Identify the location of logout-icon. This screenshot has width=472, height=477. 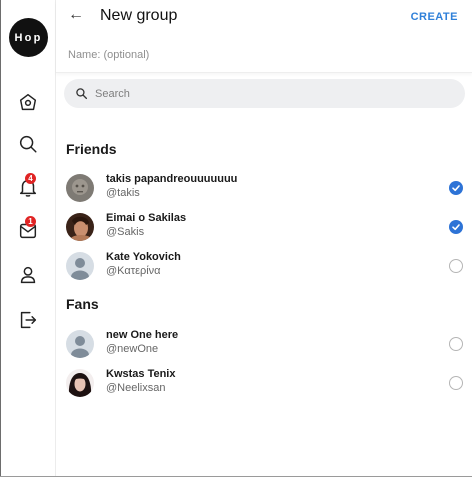
(28, 322).